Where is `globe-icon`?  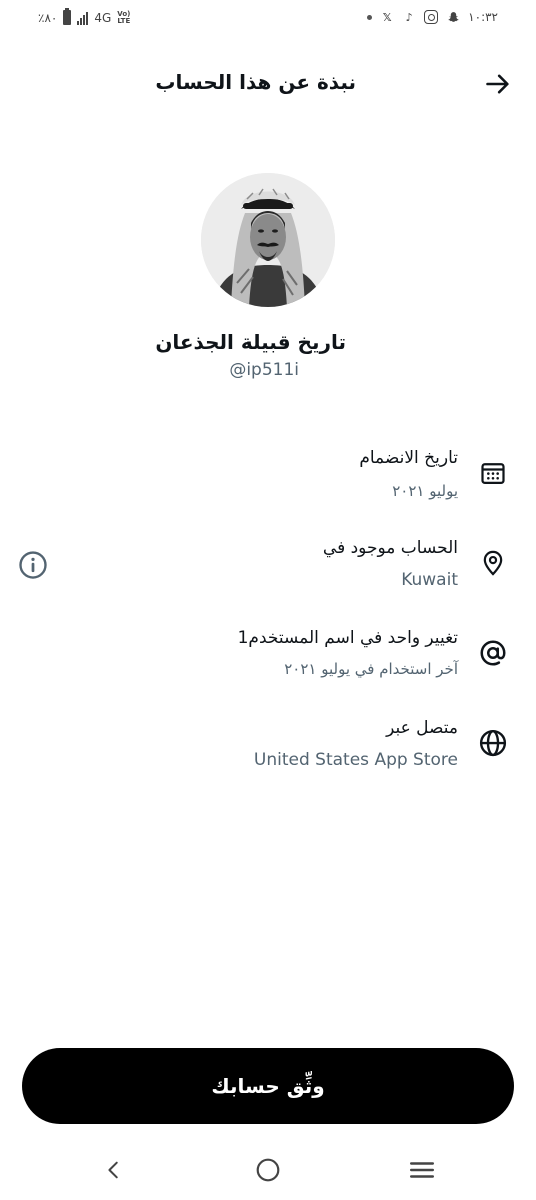 globe-icon is located at coordinates (493, 743).